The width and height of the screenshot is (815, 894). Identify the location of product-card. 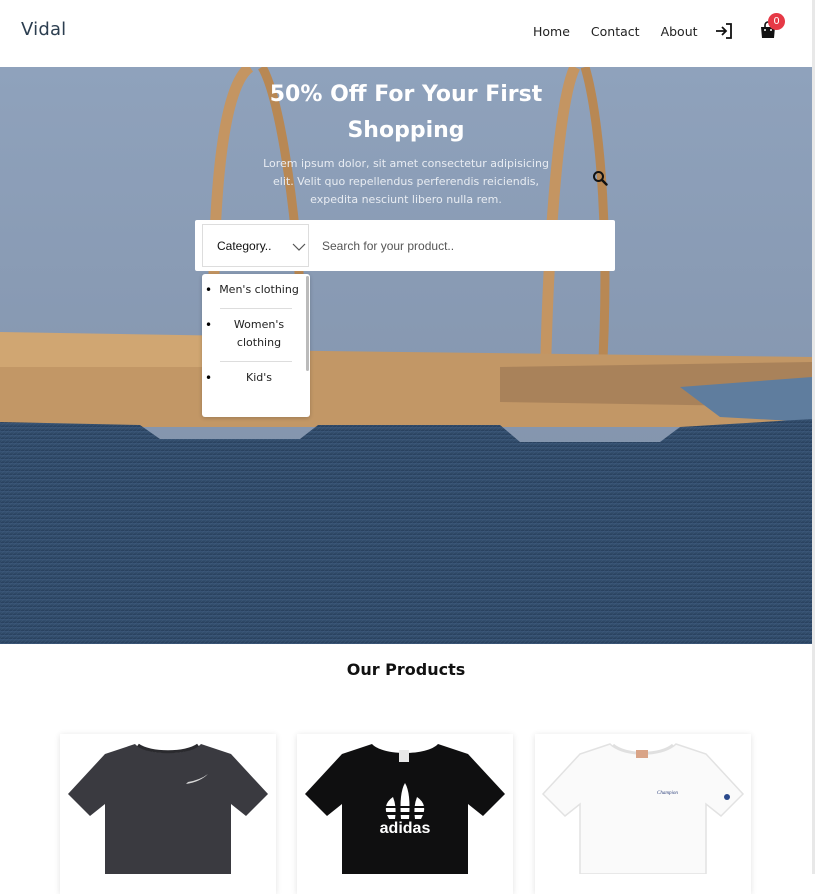
(168, 814).